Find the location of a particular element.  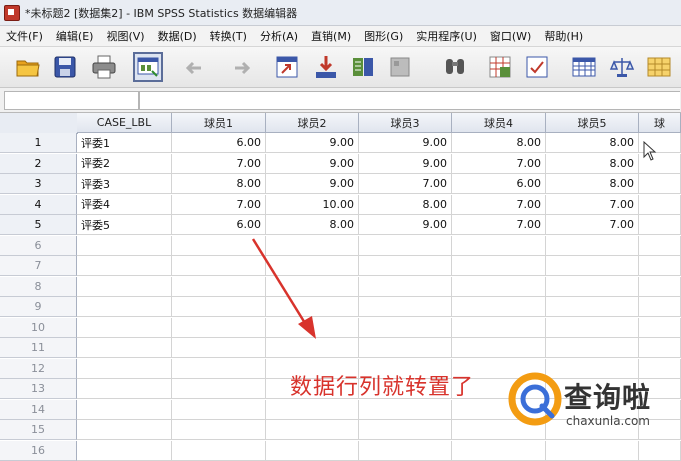

insert-cases-icon is located at coordinates (500, 67).